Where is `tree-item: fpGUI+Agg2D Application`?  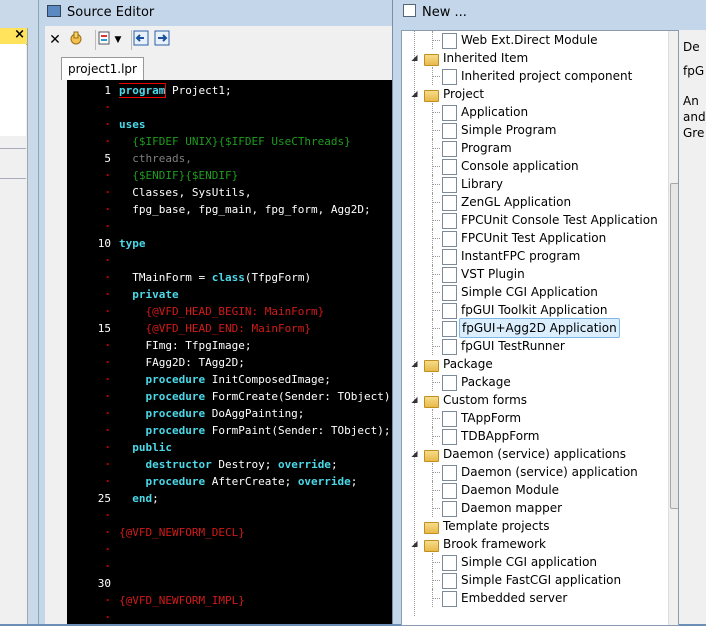
tree-item: fpGUI+Agg2D Application is located at coordinates (534, 328).